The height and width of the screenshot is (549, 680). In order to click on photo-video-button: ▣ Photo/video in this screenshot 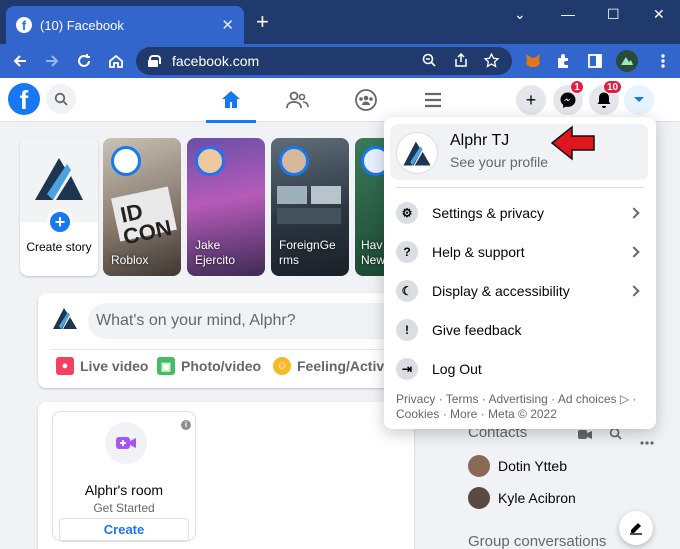, I will do `click(209, 366)`.